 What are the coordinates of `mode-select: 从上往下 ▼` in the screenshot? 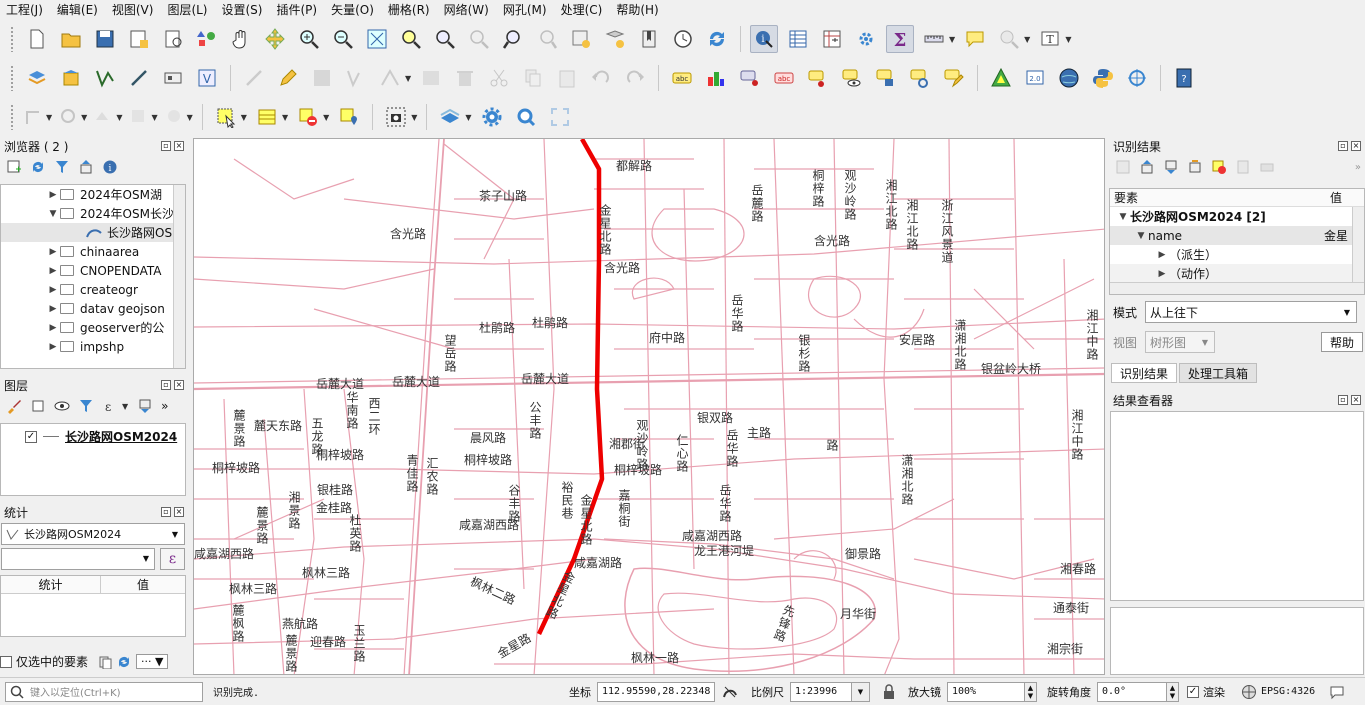 It's located at (1251, 312).